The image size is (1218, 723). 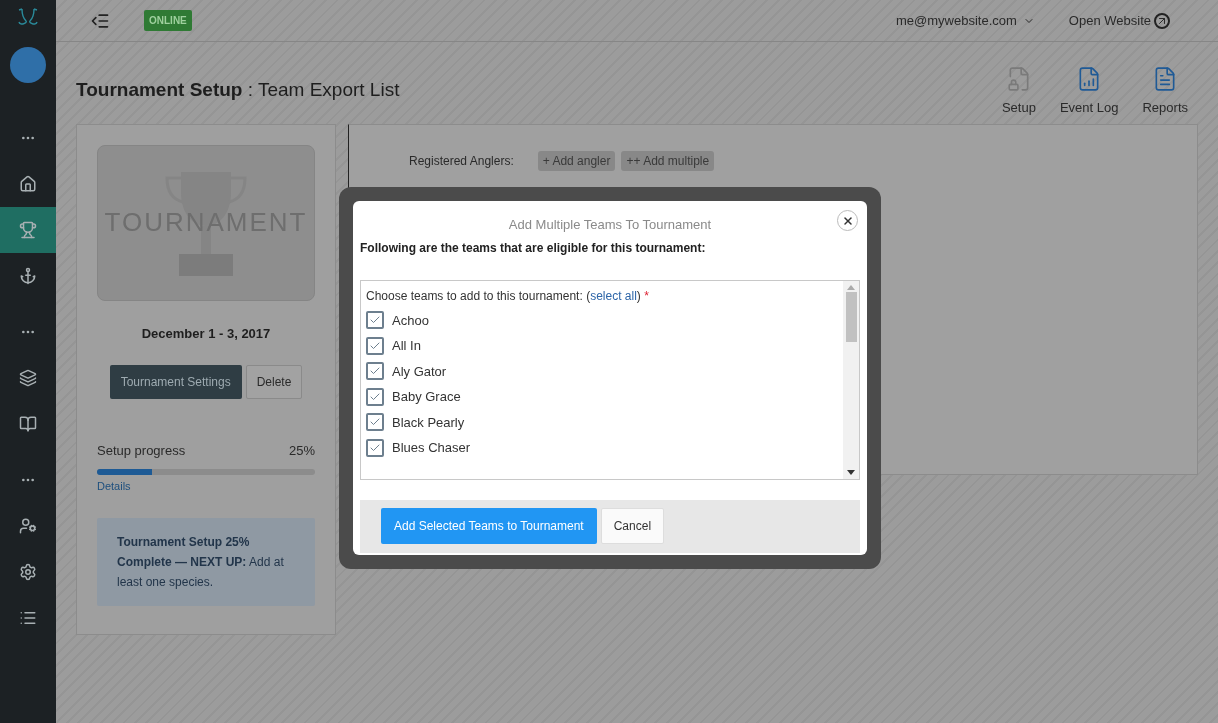 I want to click on trophy-icon, so click(x=28, y=230).